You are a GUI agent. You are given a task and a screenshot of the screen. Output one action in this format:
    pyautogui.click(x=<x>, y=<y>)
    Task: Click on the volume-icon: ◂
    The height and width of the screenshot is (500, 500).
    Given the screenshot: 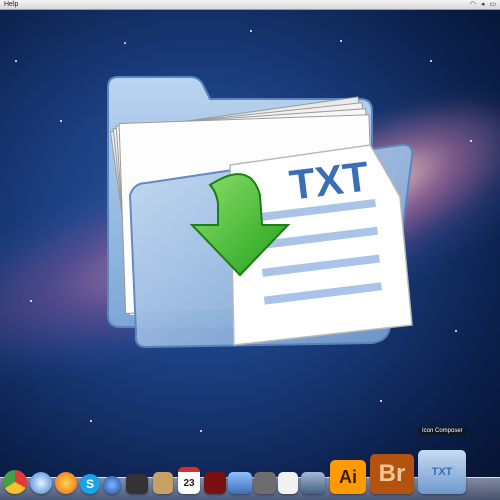 What is the action you would take?
    pyautogui.click(x=483, y=4)
    